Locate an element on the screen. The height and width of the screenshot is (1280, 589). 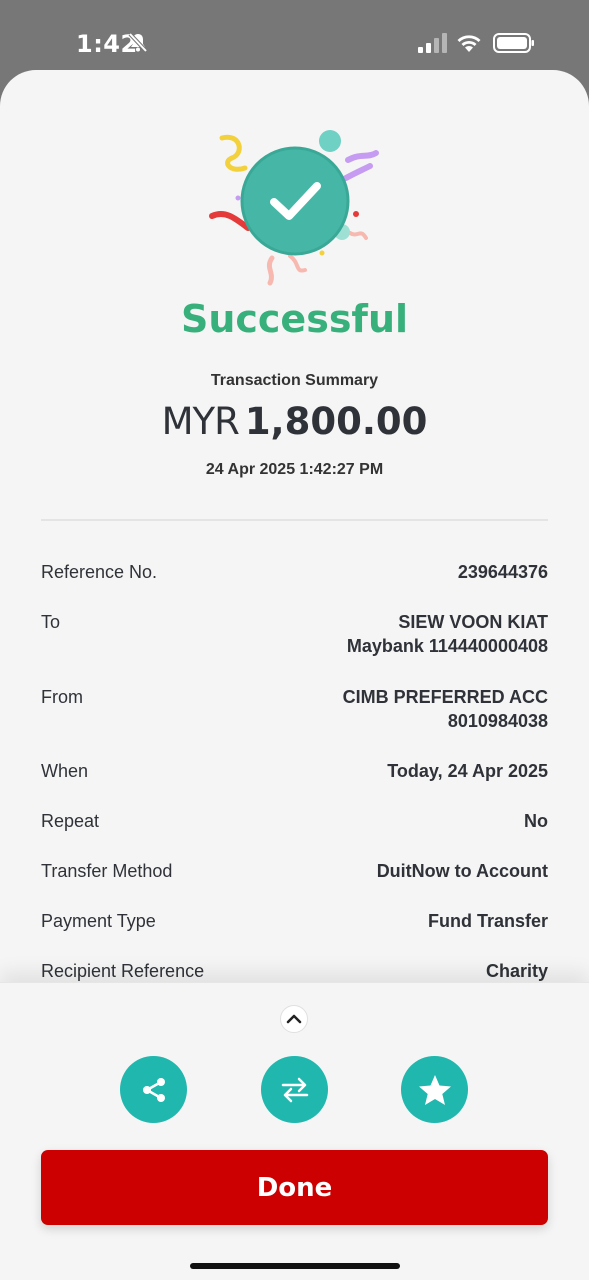
detail-value: DuitNow to Account is located at coordinates (462, 871).